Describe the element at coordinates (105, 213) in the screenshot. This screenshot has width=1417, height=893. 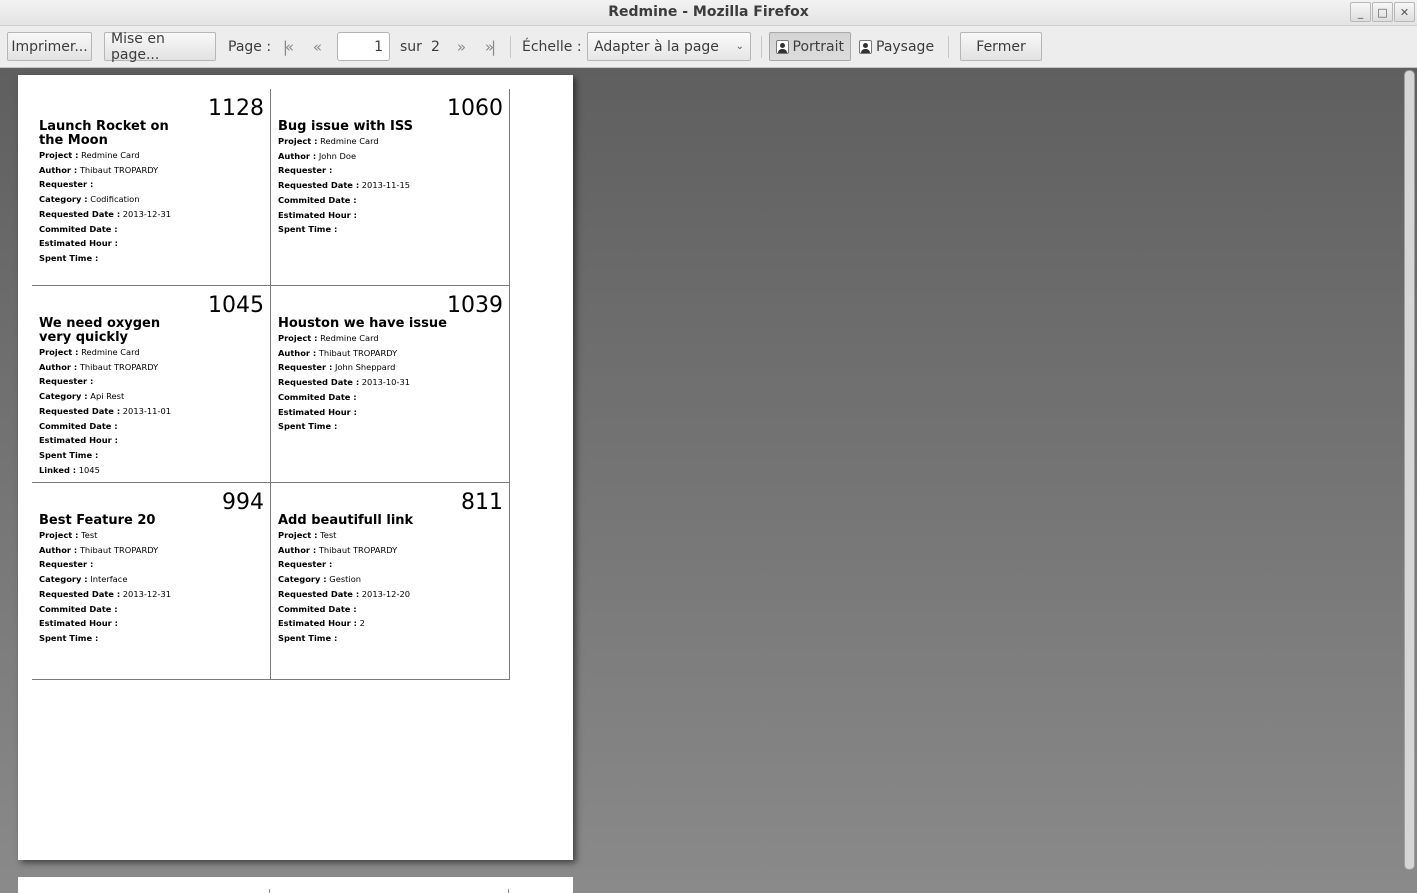
I see `issue-field: Requested Date : 2013-12-31` at that location.